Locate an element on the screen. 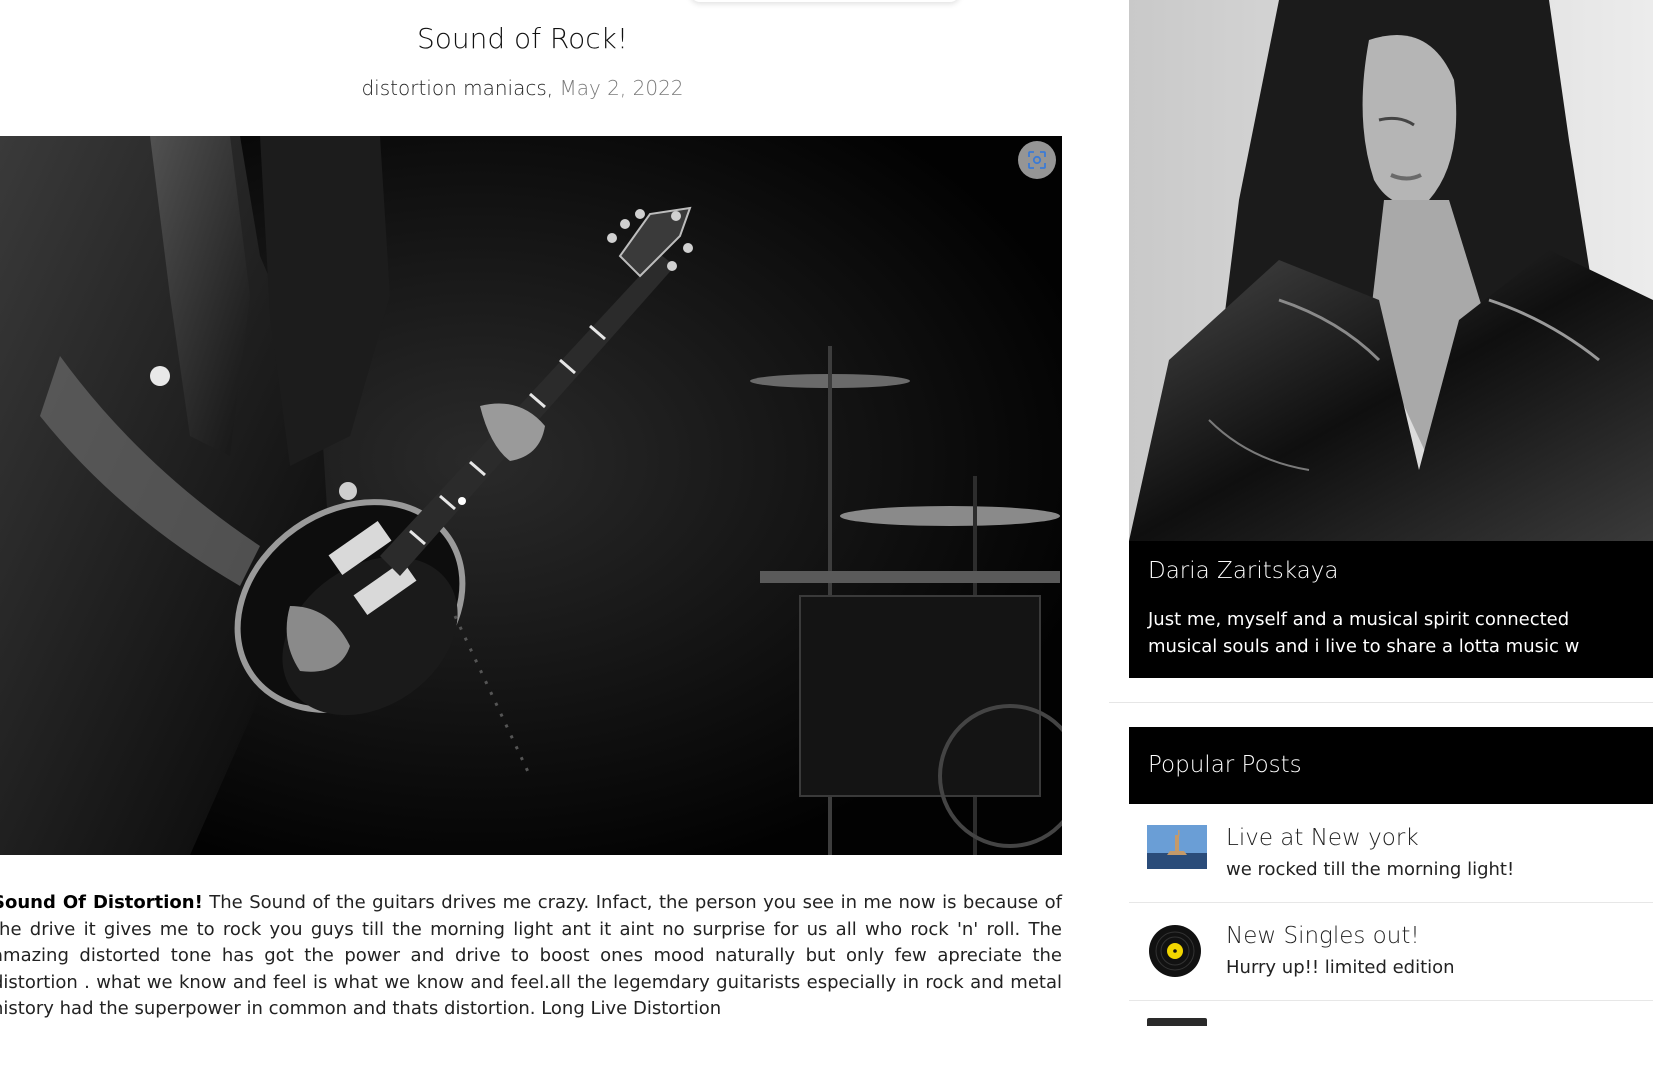  post-date: May 2, 2022 is located at coordinates (621, 88).